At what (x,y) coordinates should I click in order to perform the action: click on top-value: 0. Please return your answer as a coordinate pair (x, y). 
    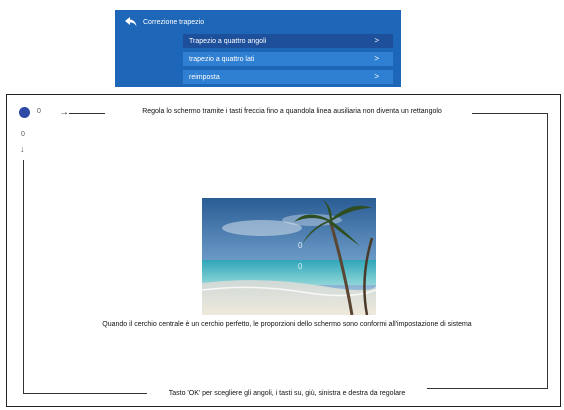
    Looking at the image, I should click on (39, 111).